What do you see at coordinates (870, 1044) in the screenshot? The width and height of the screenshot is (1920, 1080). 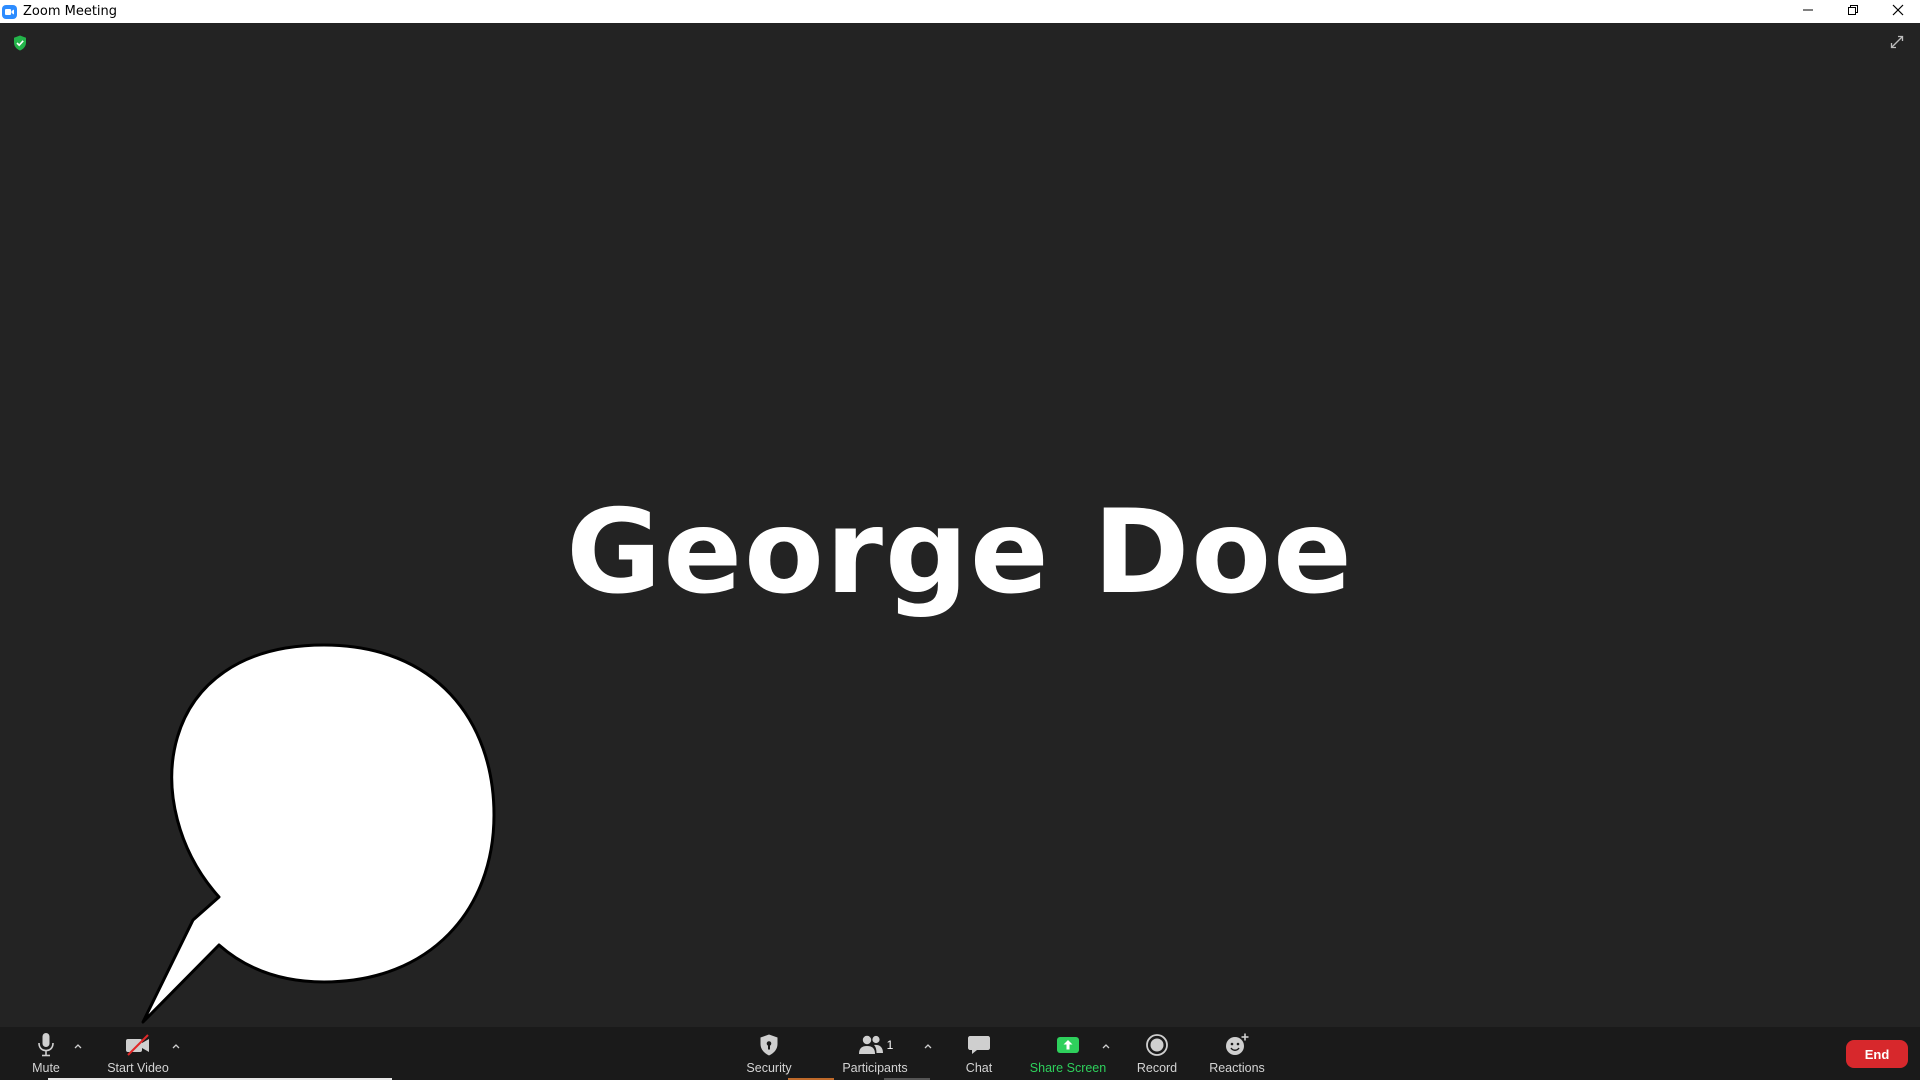 I see `participants-icon` at bounding box center [870, 1044].